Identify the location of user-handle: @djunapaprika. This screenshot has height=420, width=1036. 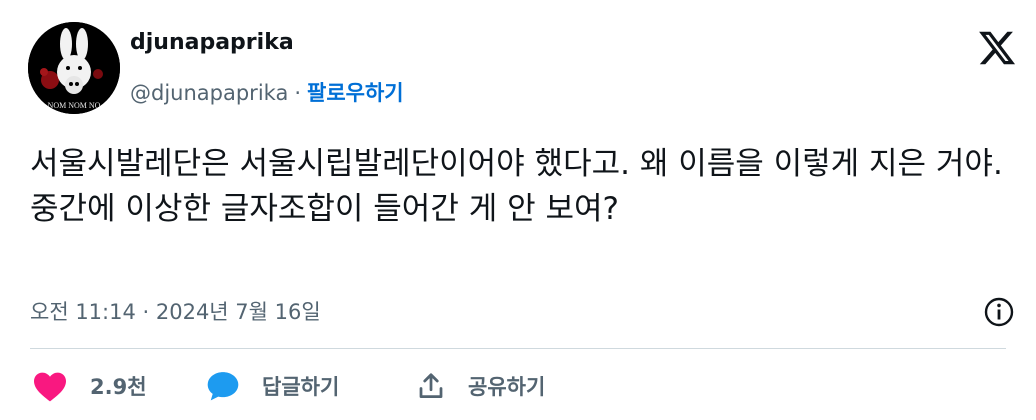
(209, 93).